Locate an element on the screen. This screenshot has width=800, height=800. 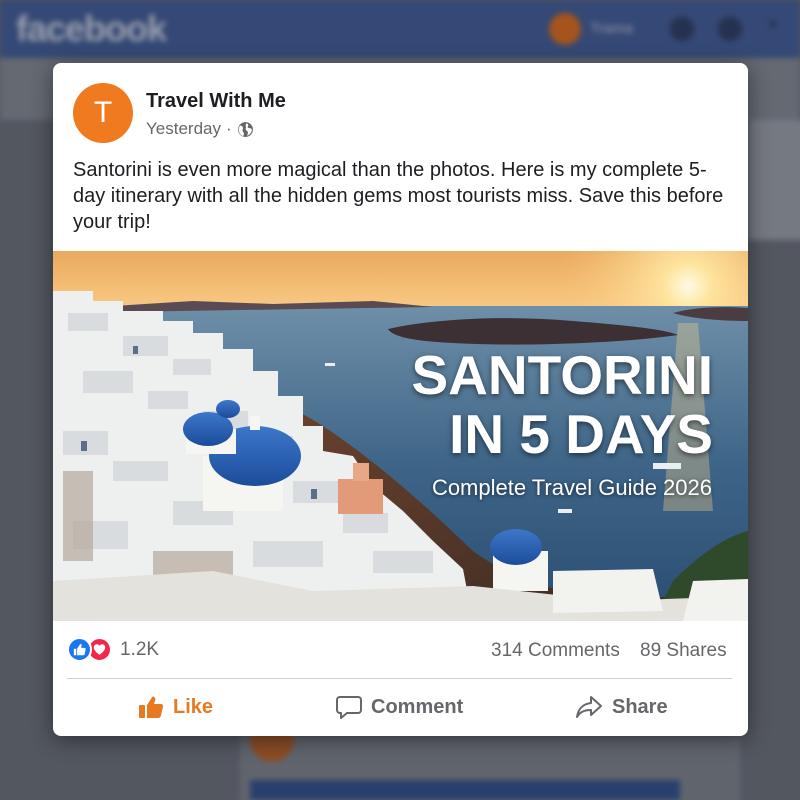
comment-button: Comment is located at coordinates (399, 707).